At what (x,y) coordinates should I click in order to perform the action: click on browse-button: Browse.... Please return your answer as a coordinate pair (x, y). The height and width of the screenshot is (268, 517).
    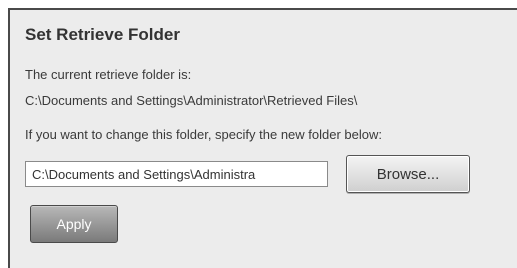
    Looking at the image, I should click on (408, 174).